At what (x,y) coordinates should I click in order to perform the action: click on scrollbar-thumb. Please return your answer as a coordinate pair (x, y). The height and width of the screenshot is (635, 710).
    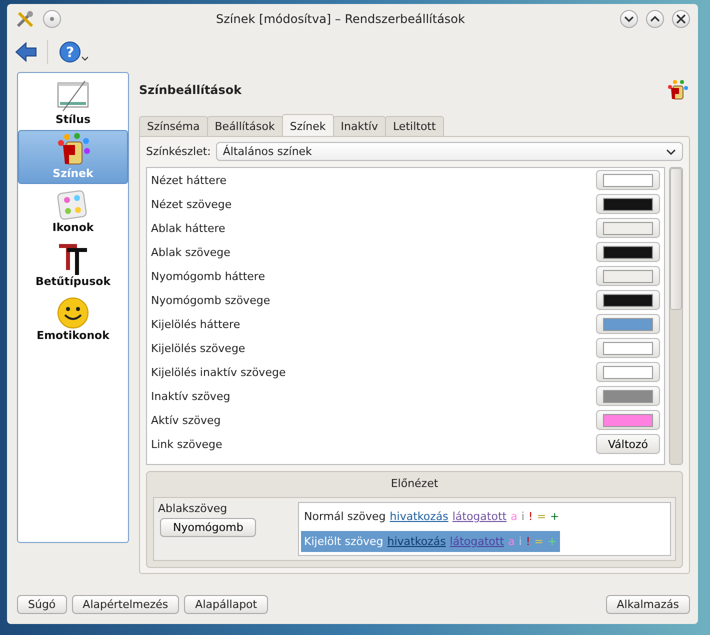
    Looking at the image, I should click on (676, 239).